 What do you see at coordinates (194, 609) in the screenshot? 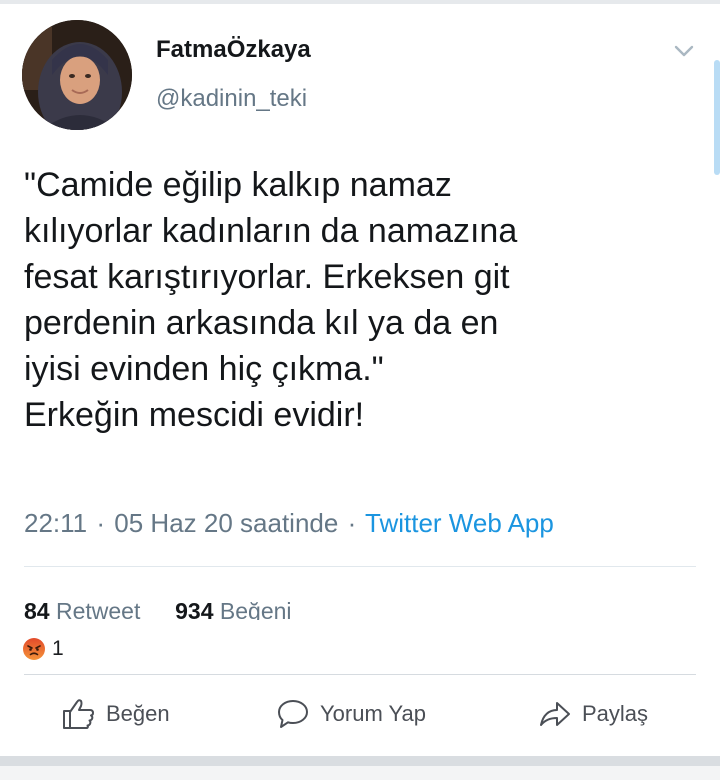
I see `likes-count: 934` at bounding box center [194, 609].